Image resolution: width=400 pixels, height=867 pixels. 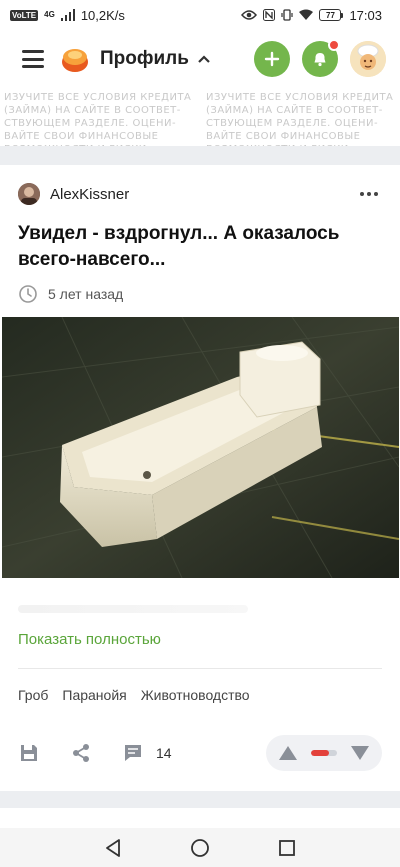 I want to click on notification-dot, so click(x=334, y=45).